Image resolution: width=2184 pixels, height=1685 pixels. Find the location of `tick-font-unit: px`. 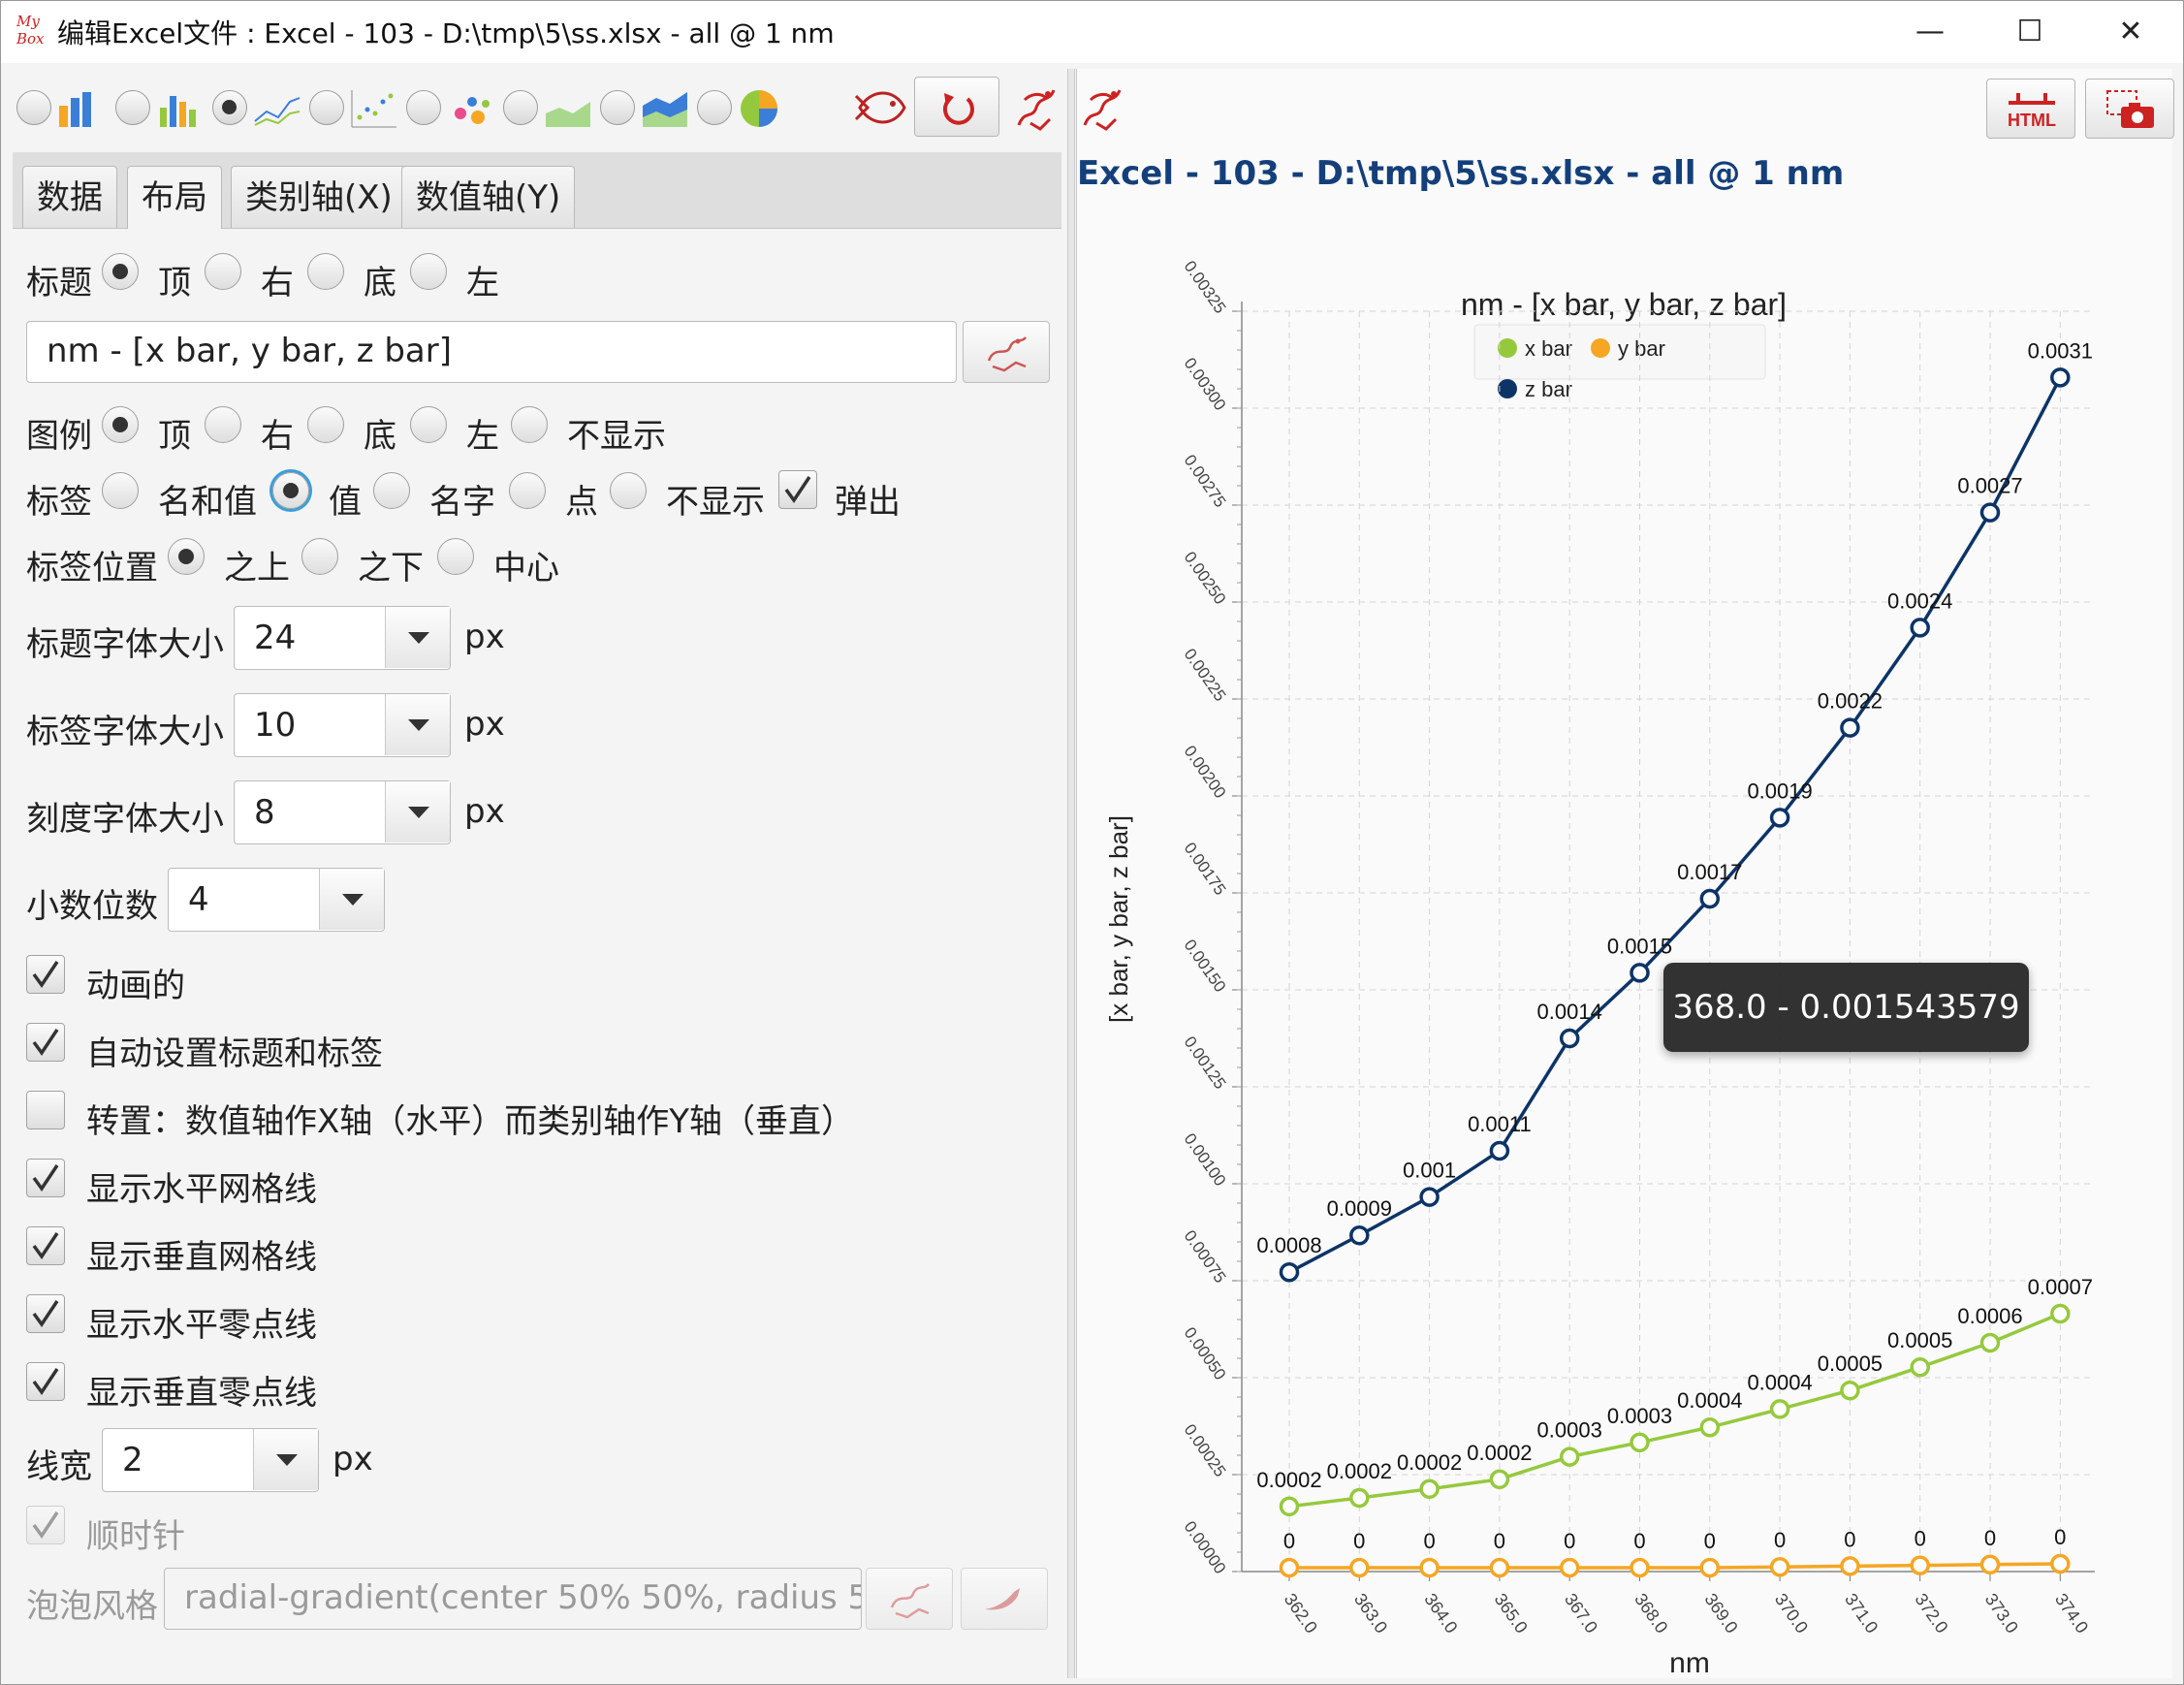

tick-font-unit: px is located at coordinates (485, 812).